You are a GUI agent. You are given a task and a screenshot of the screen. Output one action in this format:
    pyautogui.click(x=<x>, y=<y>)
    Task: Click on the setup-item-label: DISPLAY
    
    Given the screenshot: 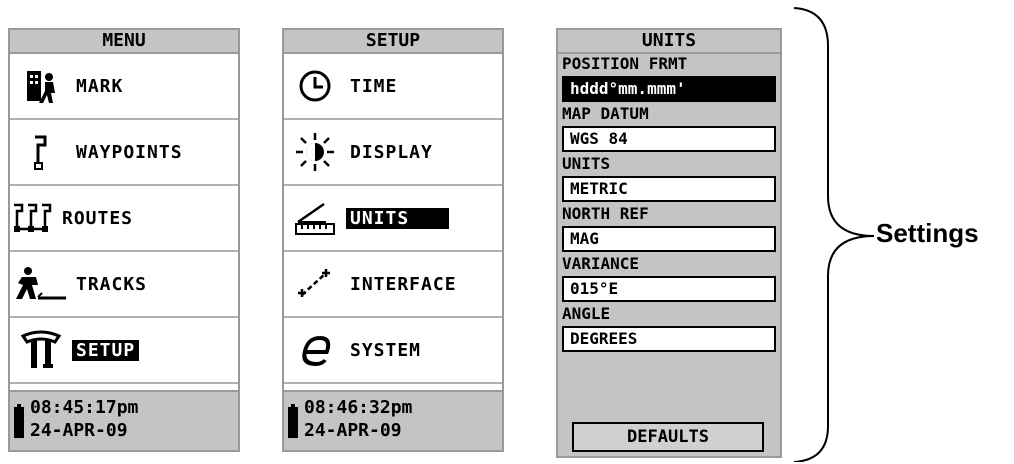 What is the action you would take?
    pyautogui.click(x=391, y=152)
    